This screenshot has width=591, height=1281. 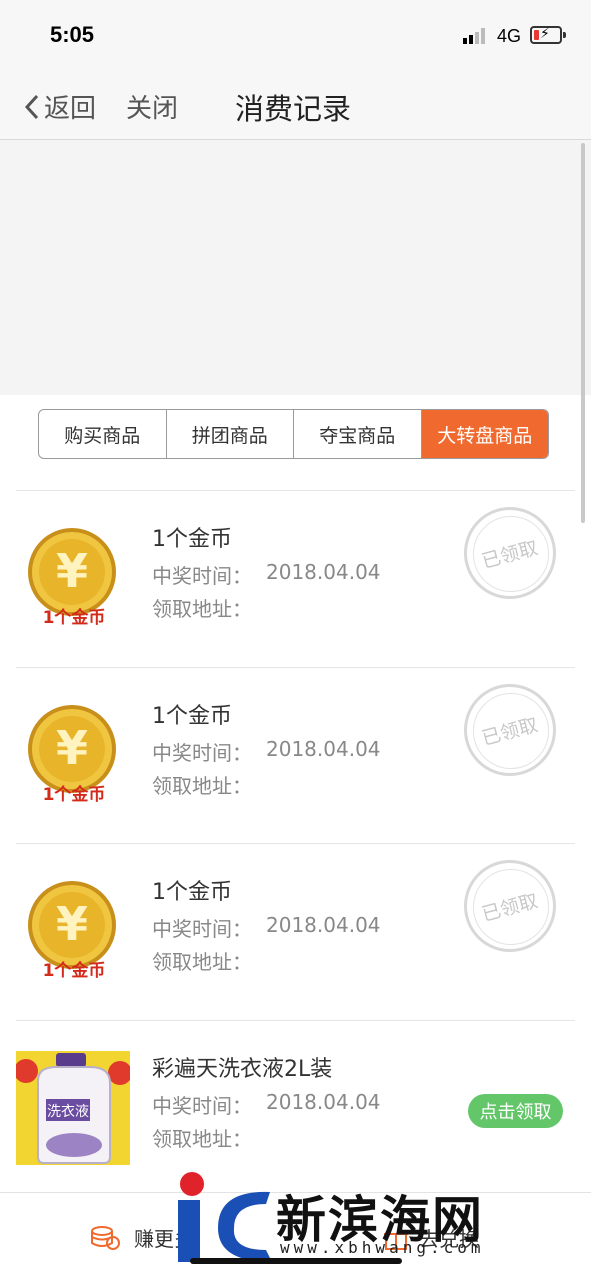 What do you see at coordinates (564, 35) in the screenshot?
I see `battery-tip` at bounding box center [564, 35].